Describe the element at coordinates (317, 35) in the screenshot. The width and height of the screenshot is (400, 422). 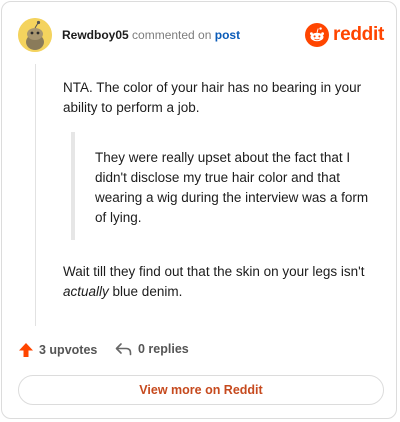
I see `reddit-snoo-icon` at that location.